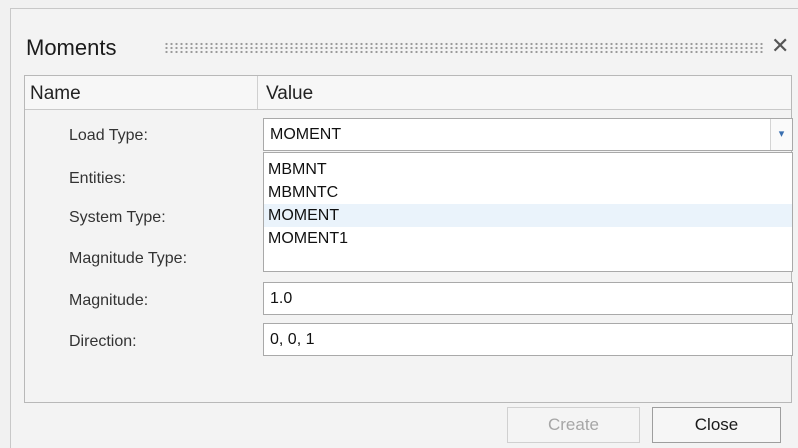 Image resolution: width=798 pixels, height=448 pixels. What do you see at coordinates (781, 134) in the screenshot?
I see `chevron-down-icon: ▾` at bounding box center [781, 134].